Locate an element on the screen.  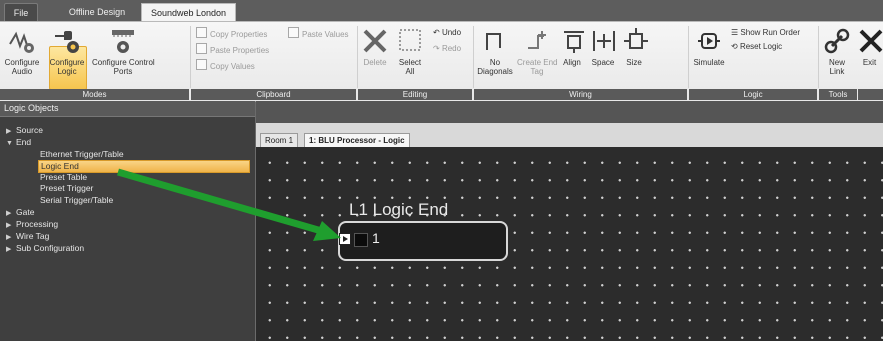
redo-button: ↷ Redo is located at coordinates (447, 49).